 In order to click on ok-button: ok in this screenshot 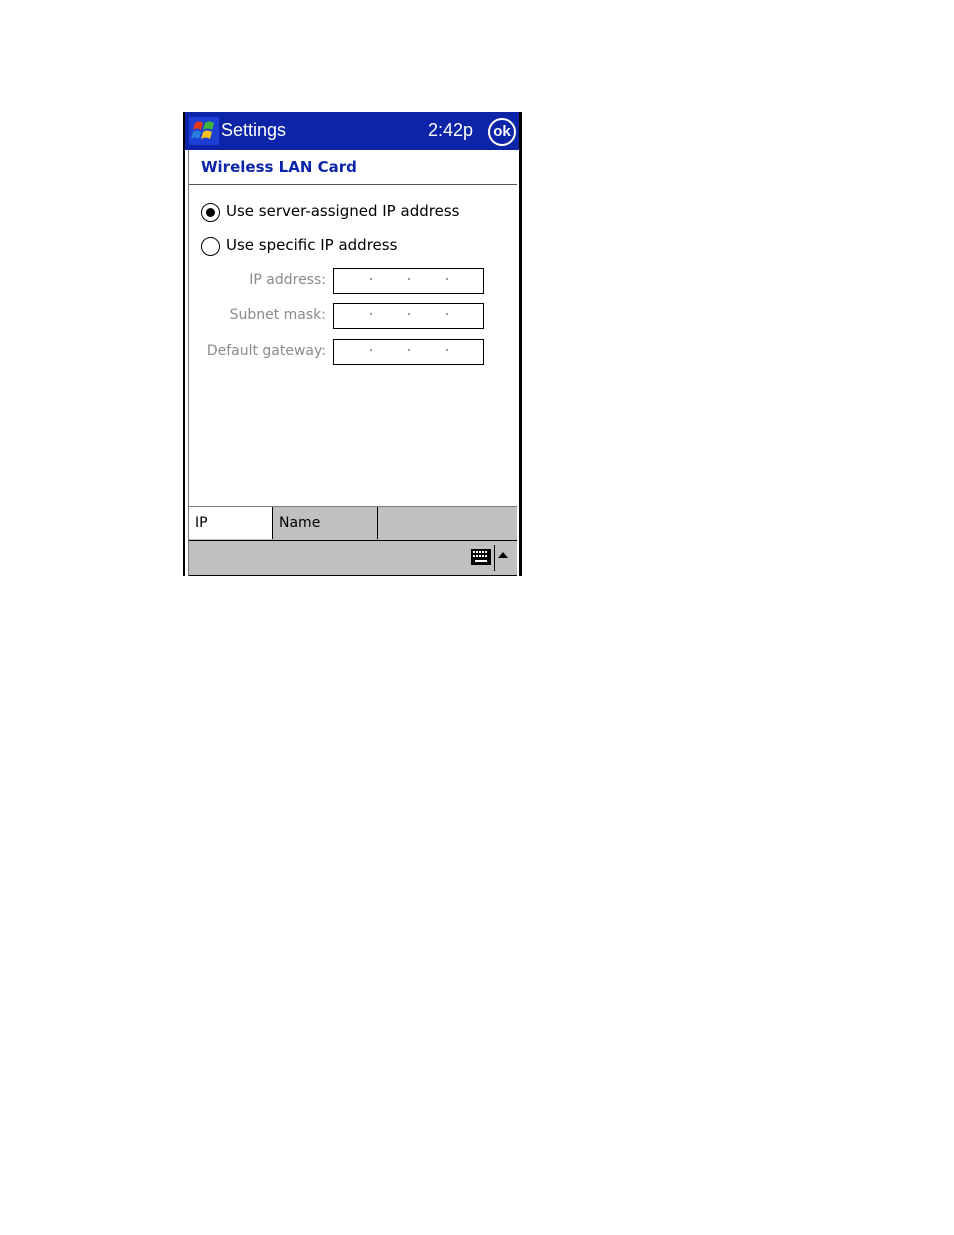, I will do `click(502, 132)`.